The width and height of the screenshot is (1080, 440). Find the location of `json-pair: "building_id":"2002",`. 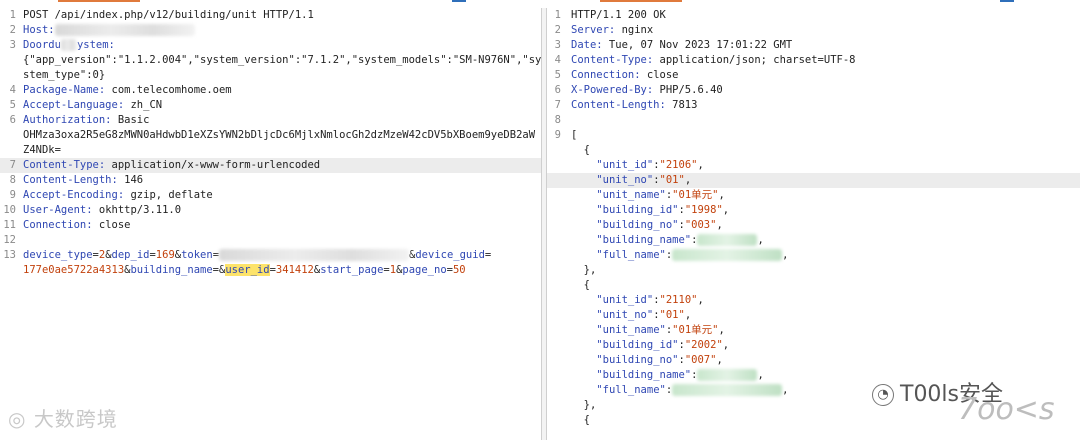

json-pair: "building_id":"2002", is located at coordinates (650, 345).